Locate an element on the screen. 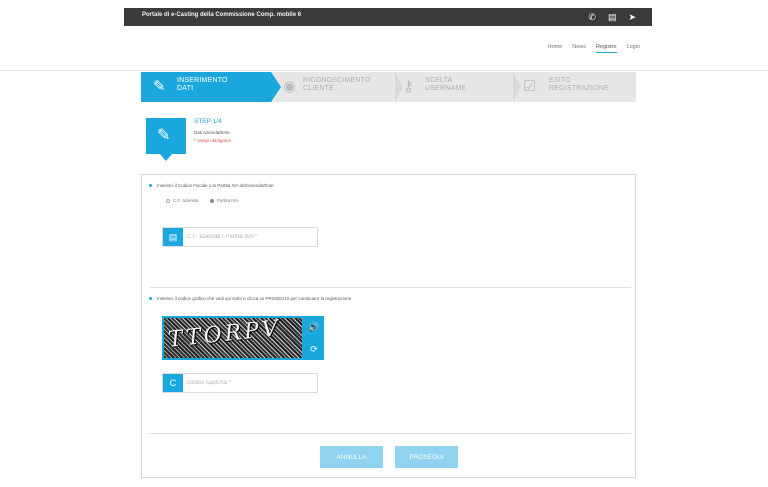  header-divider is located at coordinates (384, 70).